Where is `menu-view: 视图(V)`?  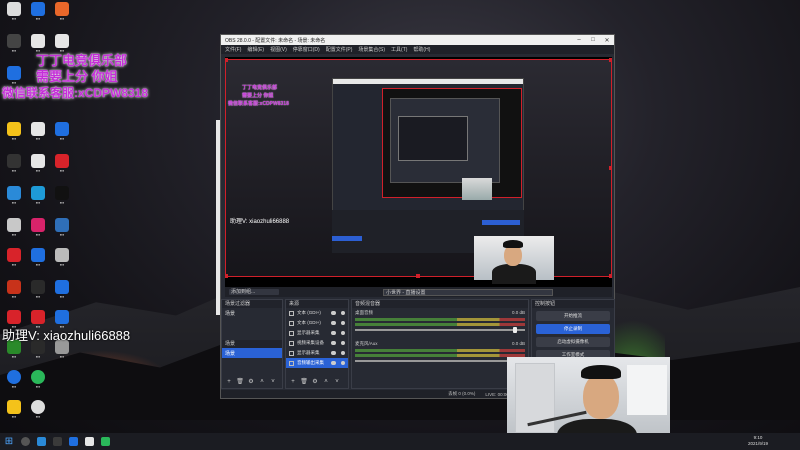 menu-view: 视图(V) is located at coordinates (278, 49).